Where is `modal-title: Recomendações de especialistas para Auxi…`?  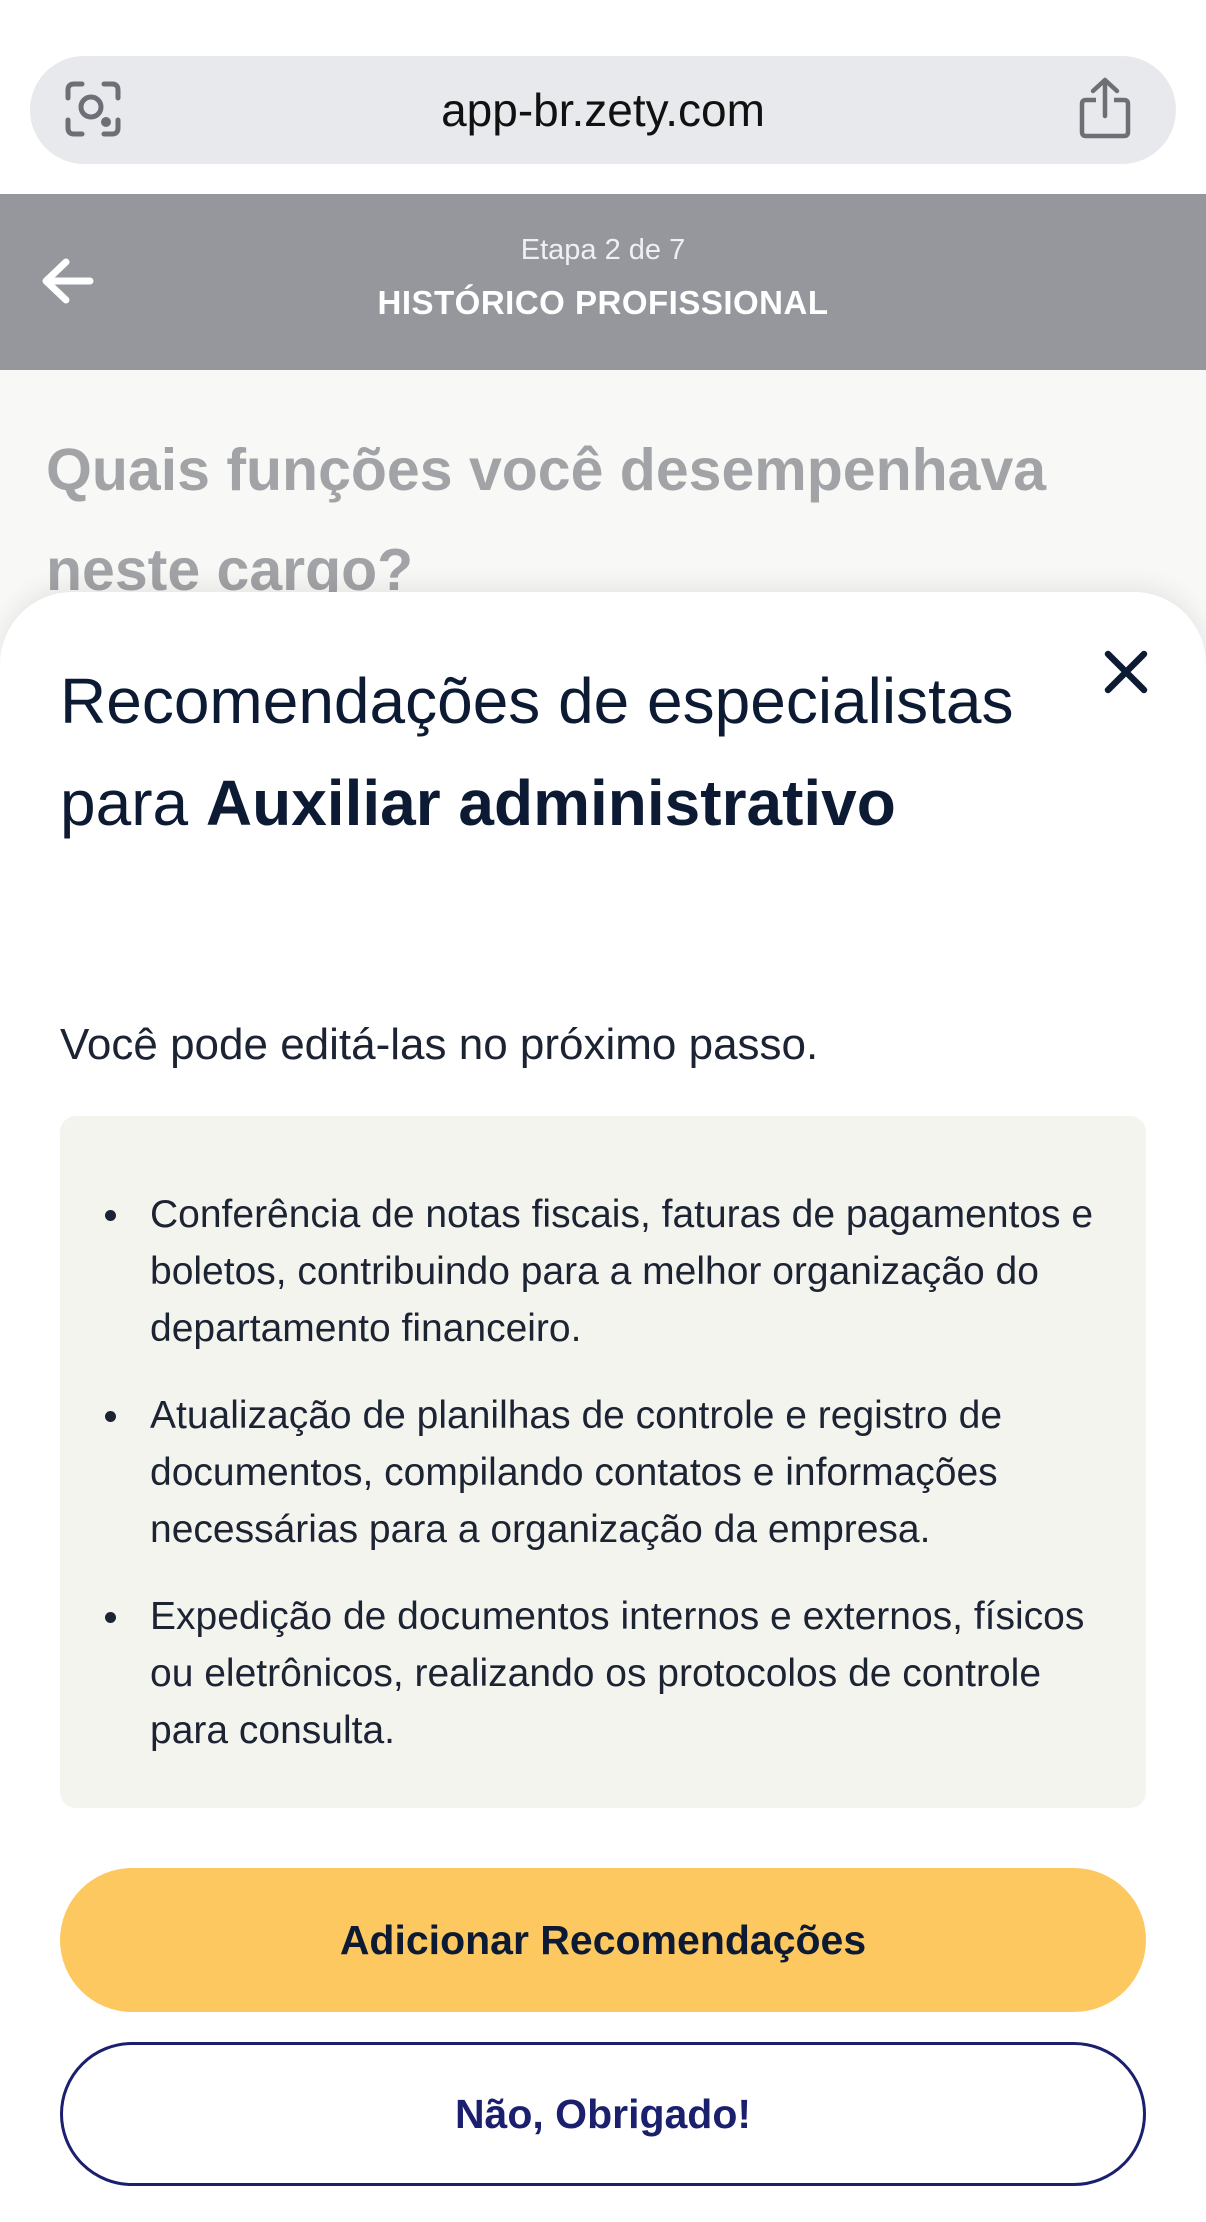
modal-title: Recomendações de especialistas para Auxi… is located at coordinates (560, 752).